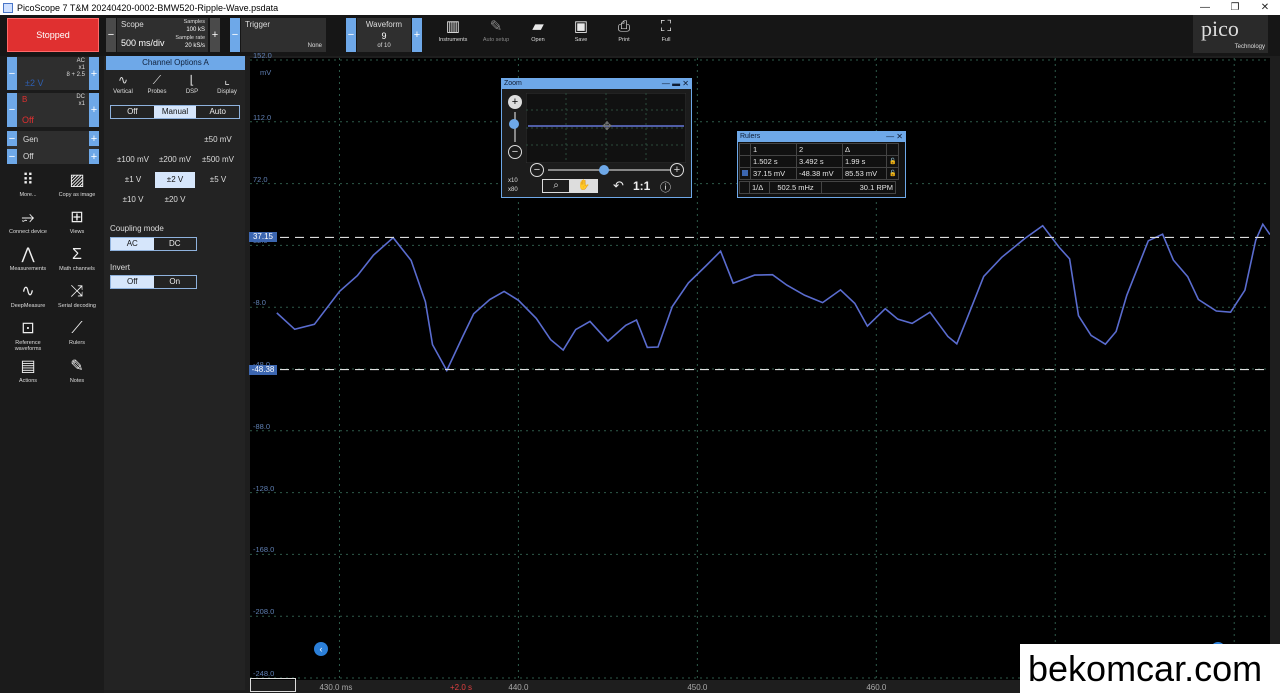 The width and height of the screenshot is (1280, 693). What do you see at coordinates (94, 110) in the screenshot?
I see `channel-b-increase-button: +` at bounding box center [94, 110].